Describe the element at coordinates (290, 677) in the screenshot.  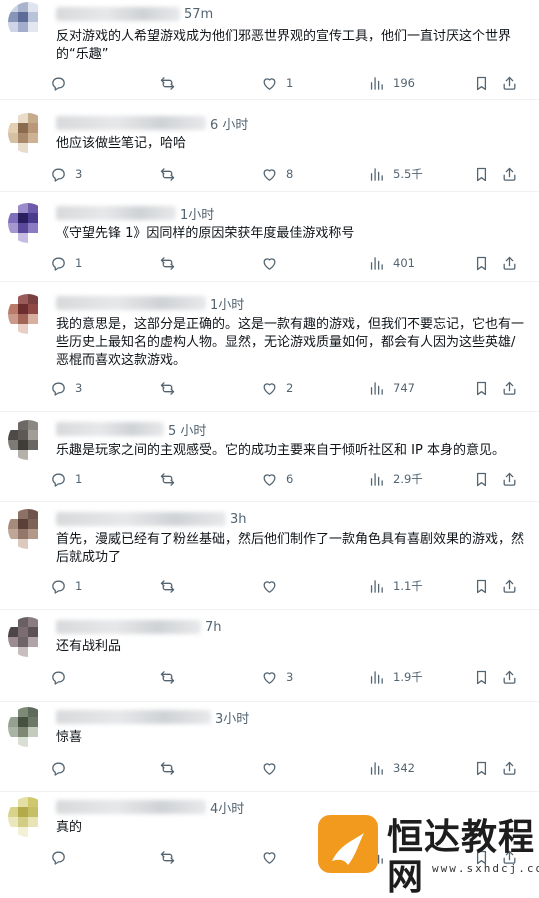
I see `like-count: 3` at that location.